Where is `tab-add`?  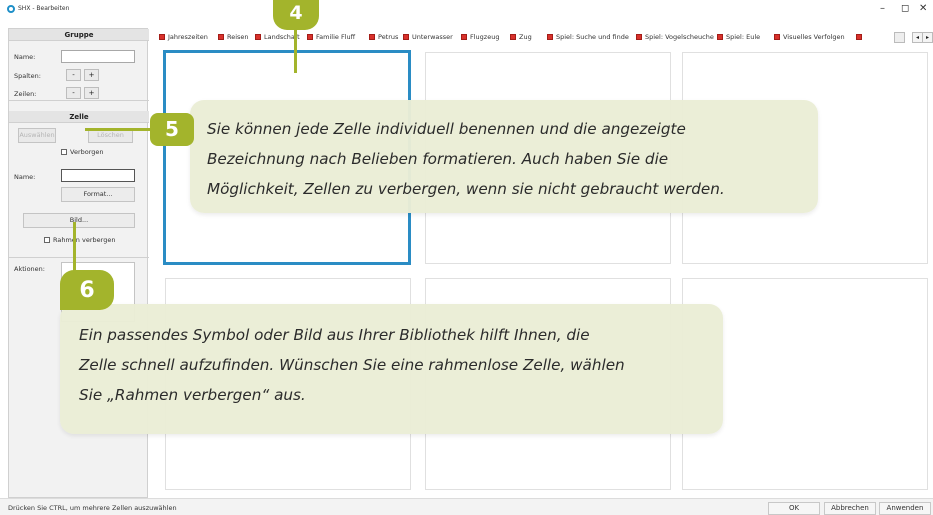 tab-add is located at coordinates (860, 37).